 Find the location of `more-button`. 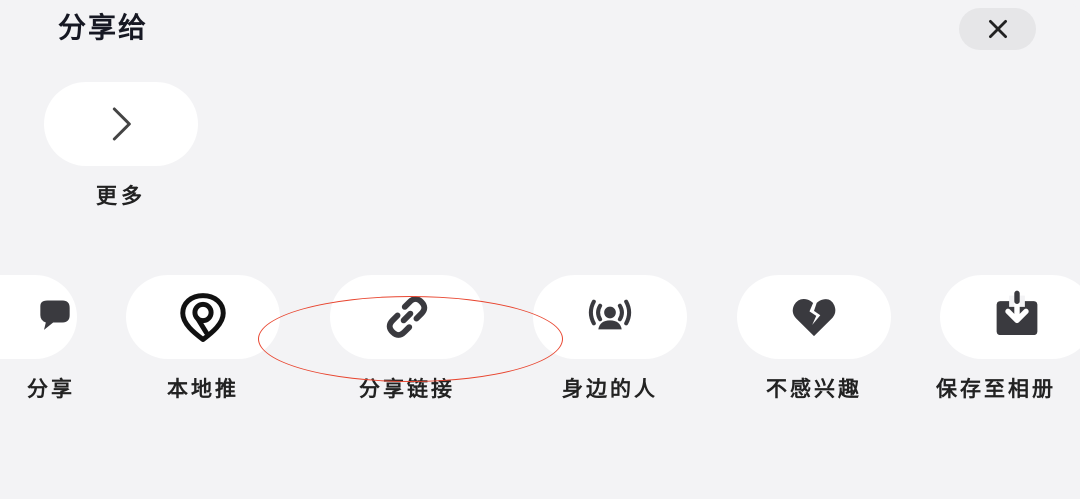

more-button is located at coordinates (121, 124).